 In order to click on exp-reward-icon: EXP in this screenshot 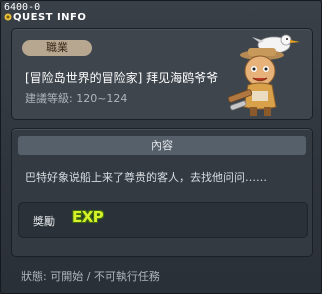, I will do `click(88, 217)`.